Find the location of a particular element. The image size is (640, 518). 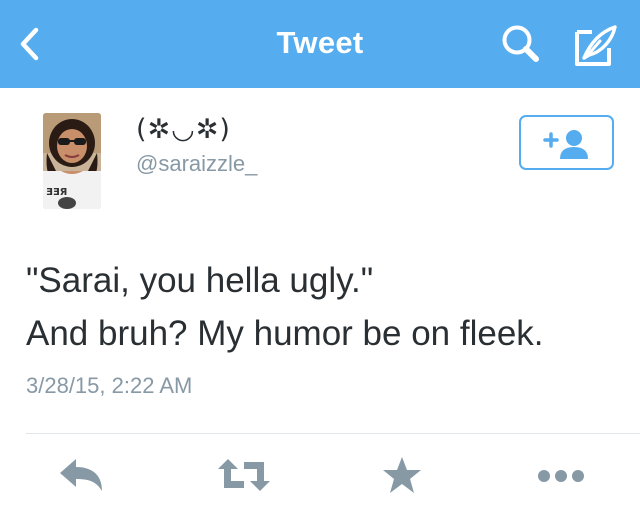

star-icon is located at coordinates (402, 475).